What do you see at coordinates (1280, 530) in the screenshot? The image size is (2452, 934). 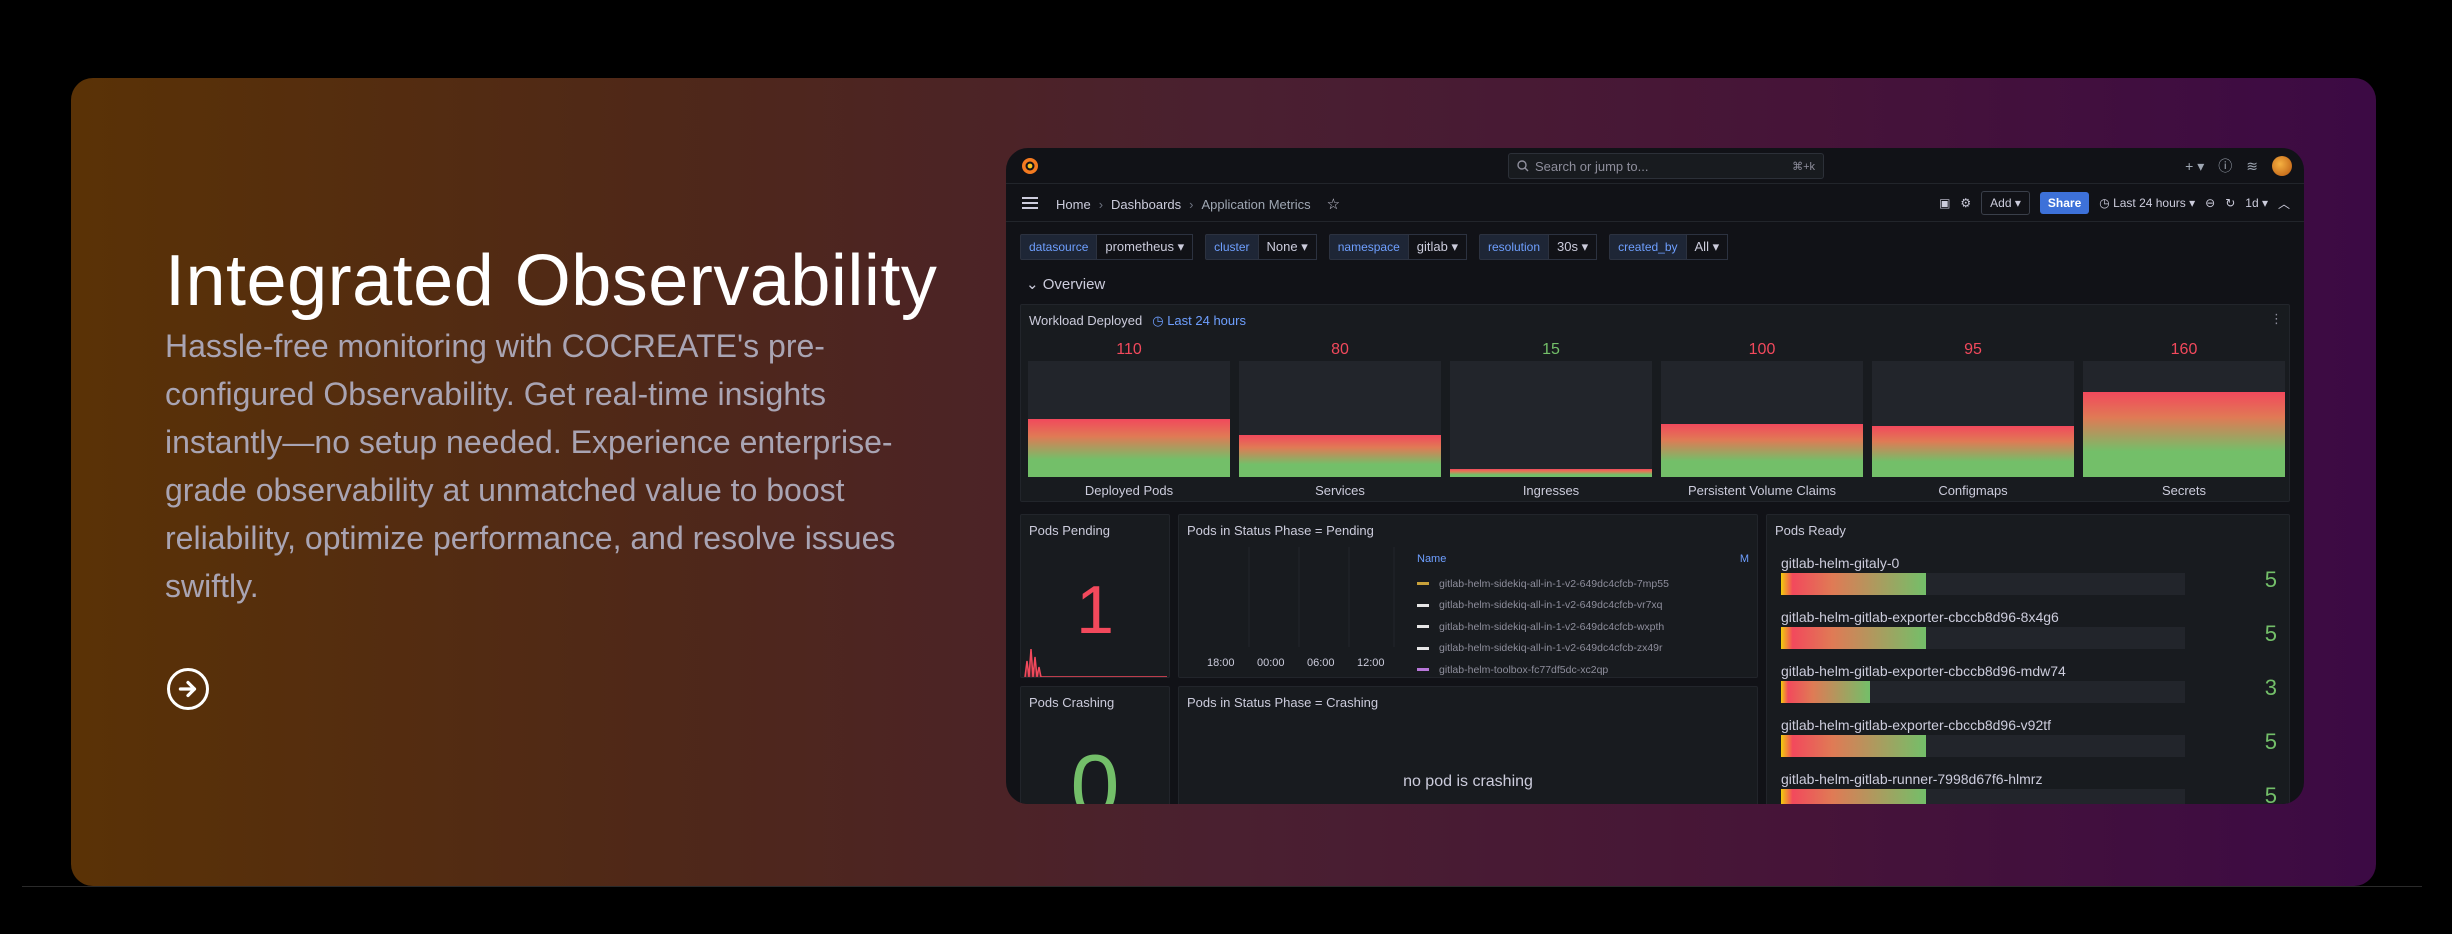 I see `panel-title: Pods in Status Phase = Pending` at bounding box center [1280, 530].